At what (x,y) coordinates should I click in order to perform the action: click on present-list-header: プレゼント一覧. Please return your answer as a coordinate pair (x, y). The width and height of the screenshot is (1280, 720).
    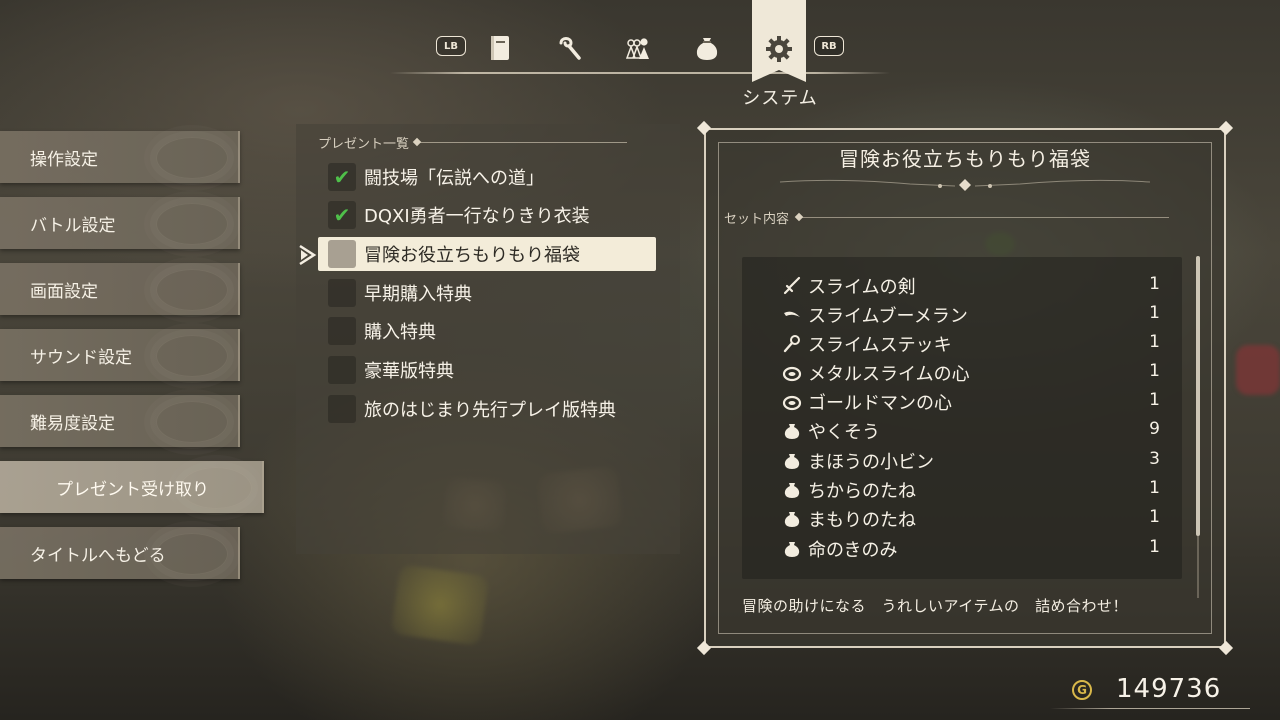
    Looking at the image, I should click on (473, 142).